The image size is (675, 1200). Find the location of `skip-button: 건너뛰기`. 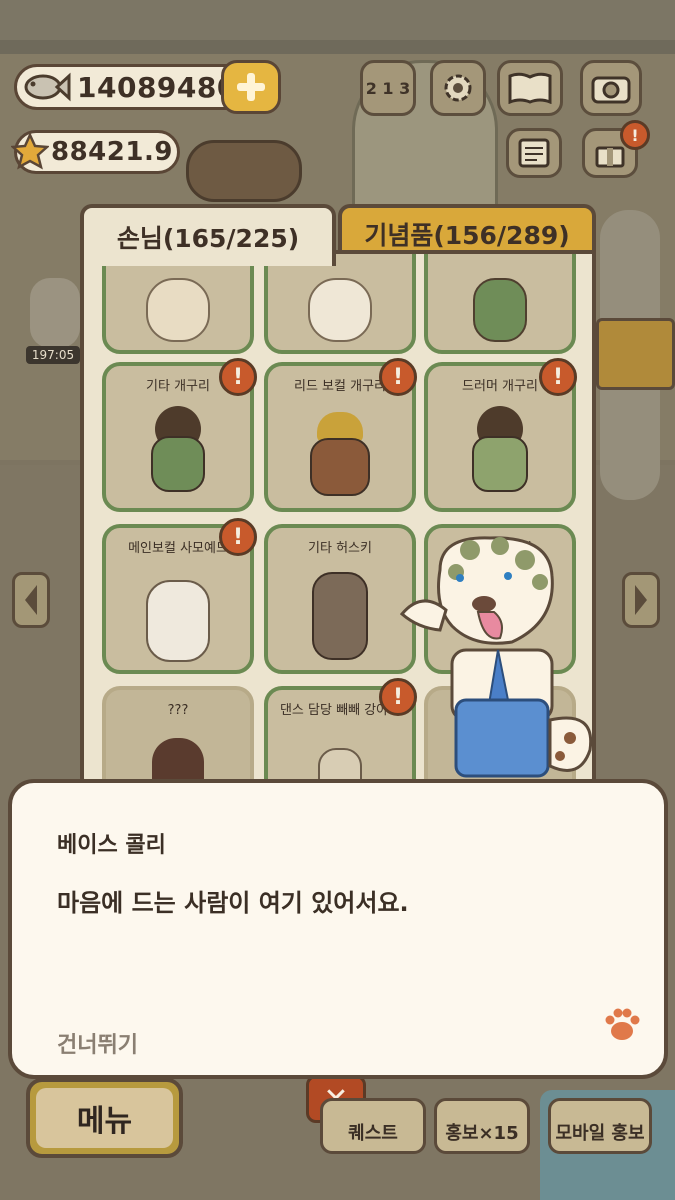

skip-button: 건너뛰기 is located at coordinates (97, 1043).